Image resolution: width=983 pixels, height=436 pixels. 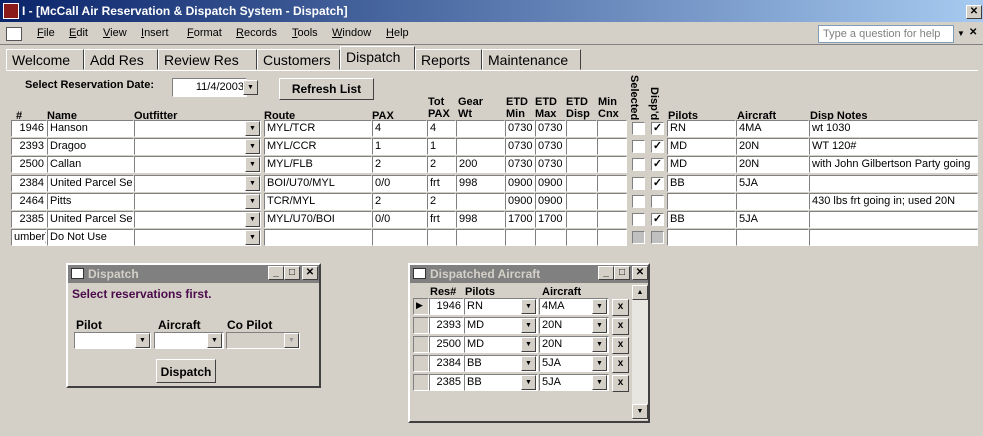 I want to click on cell-aircraft: 5JA, so click(x=772, y=183).